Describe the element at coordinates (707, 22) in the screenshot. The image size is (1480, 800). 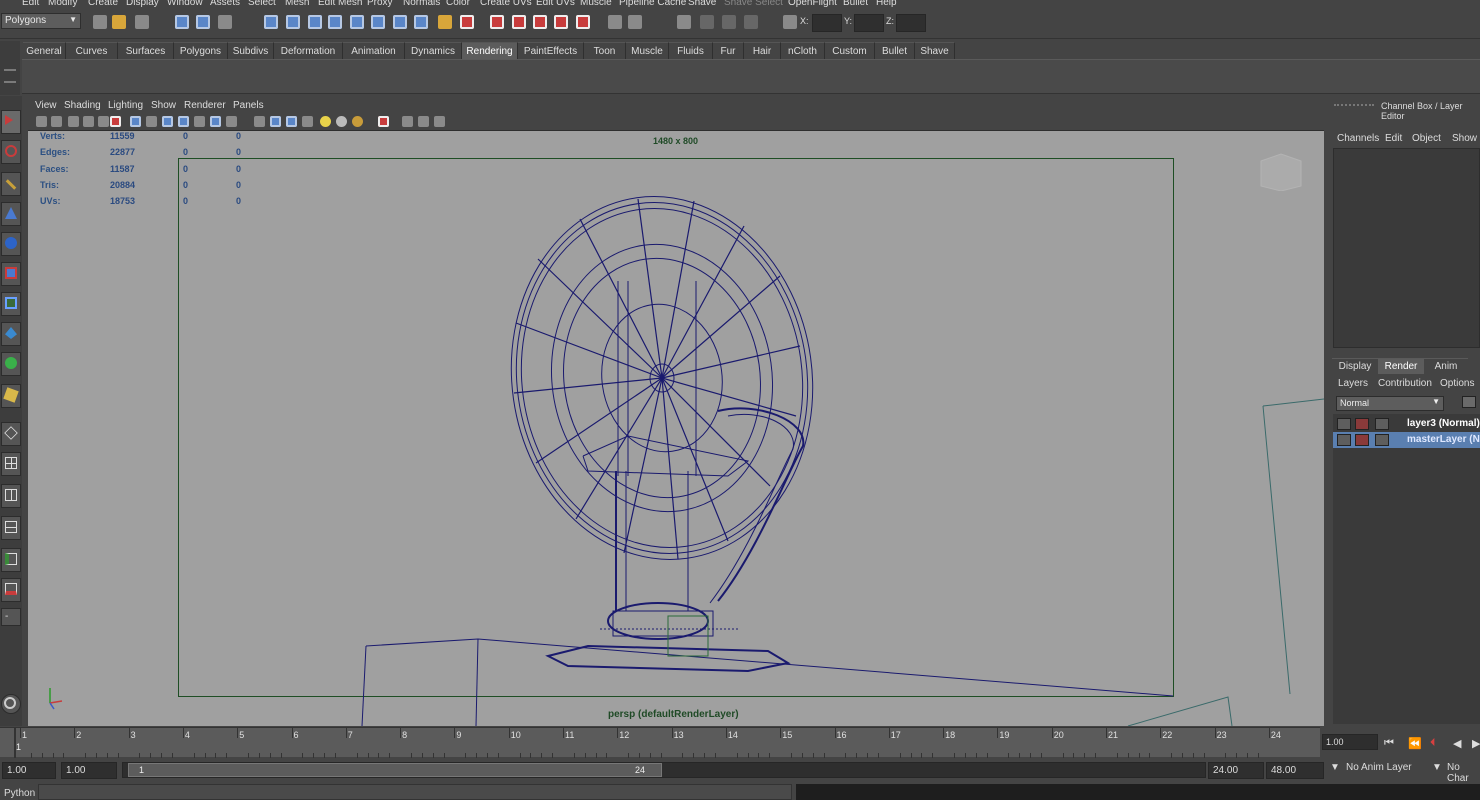
I see `render-current-icon` at that location.